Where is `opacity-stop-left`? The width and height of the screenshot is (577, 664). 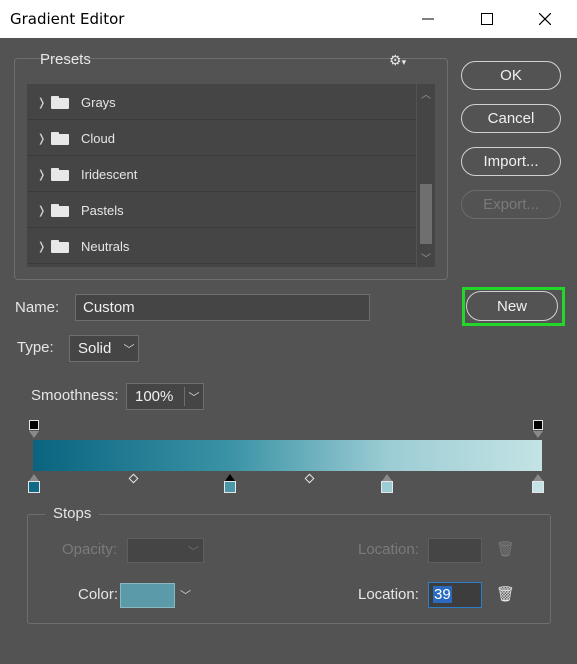 opacity-stop-left is located at coordinates (34, 425).